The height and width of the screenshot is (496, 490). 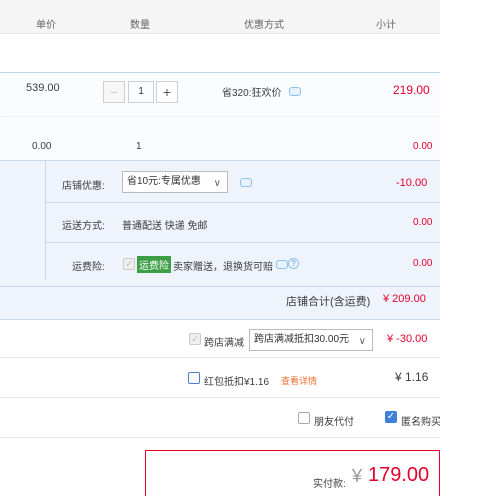 What do you see at coordinates (334, 422) in the screenshot?
I see `friend-pay-label: 朋友代付` at bounding box center [334, 422].